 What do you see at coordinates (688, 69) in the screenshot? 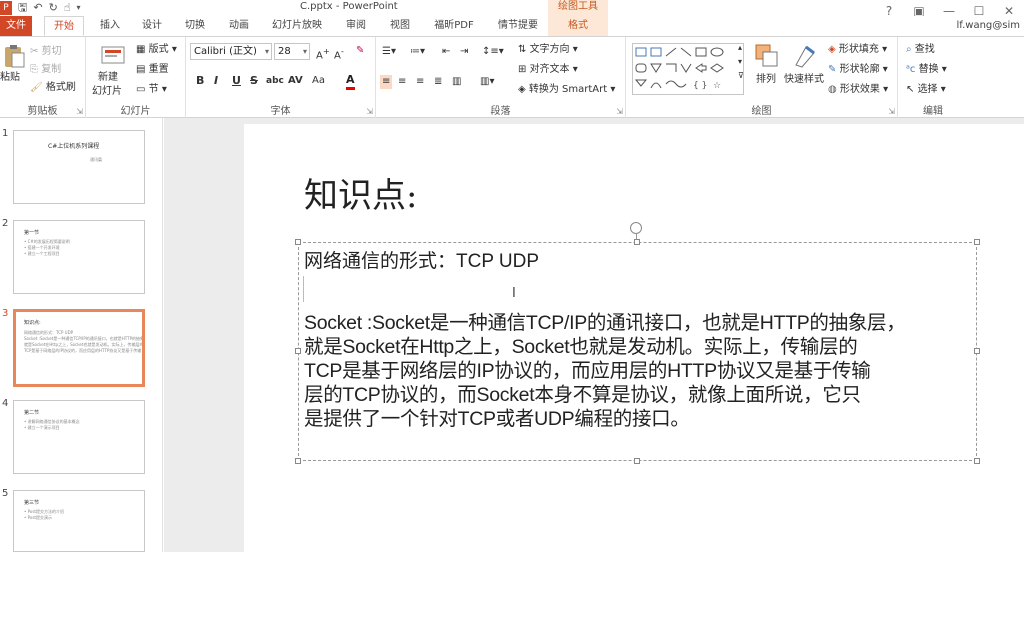
I see `shapes-gallery: { } ☆` at bounding box center [688, 69].